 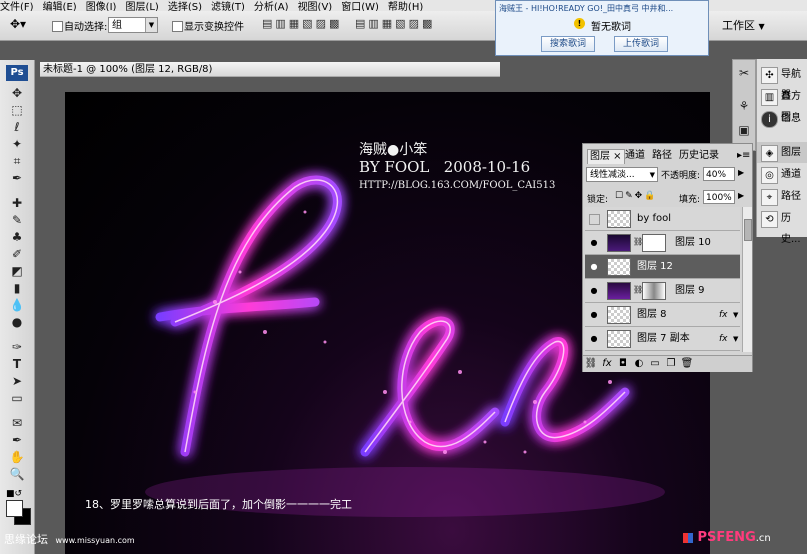 What do you see at coordinates (791, 196) in the screenshot?
I see `dock-item-label: 路径` at bounding box center [791, 196].